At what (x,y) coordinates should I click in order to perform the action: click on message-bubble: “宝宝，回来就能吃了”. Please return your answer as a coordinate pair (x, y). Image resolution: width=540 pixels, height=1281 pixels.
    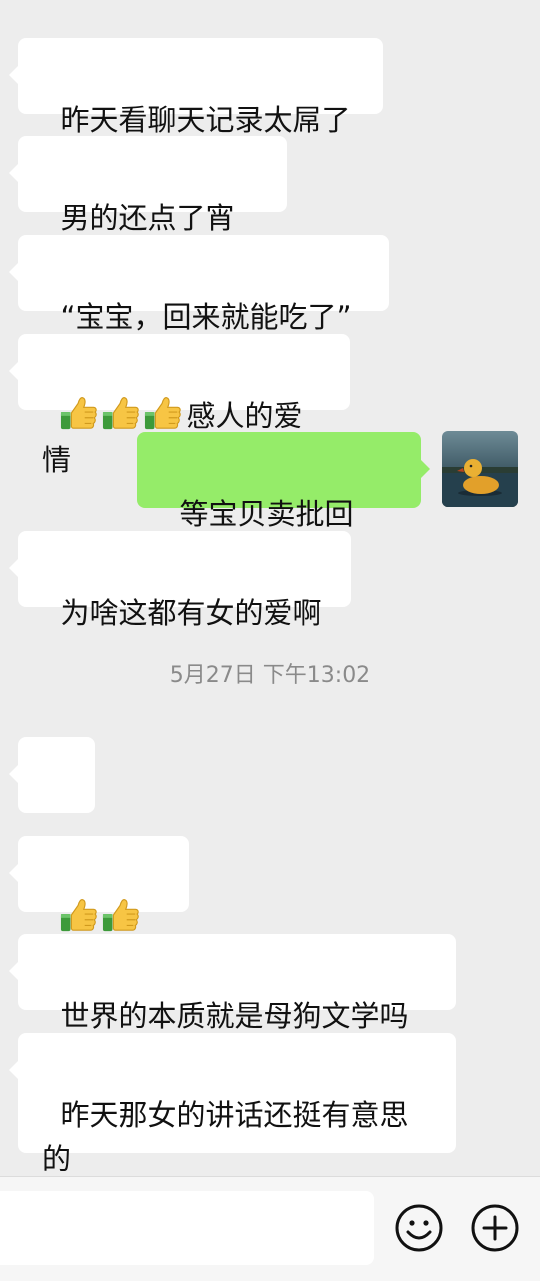
    Looking at the image, I should click on (199, 284).